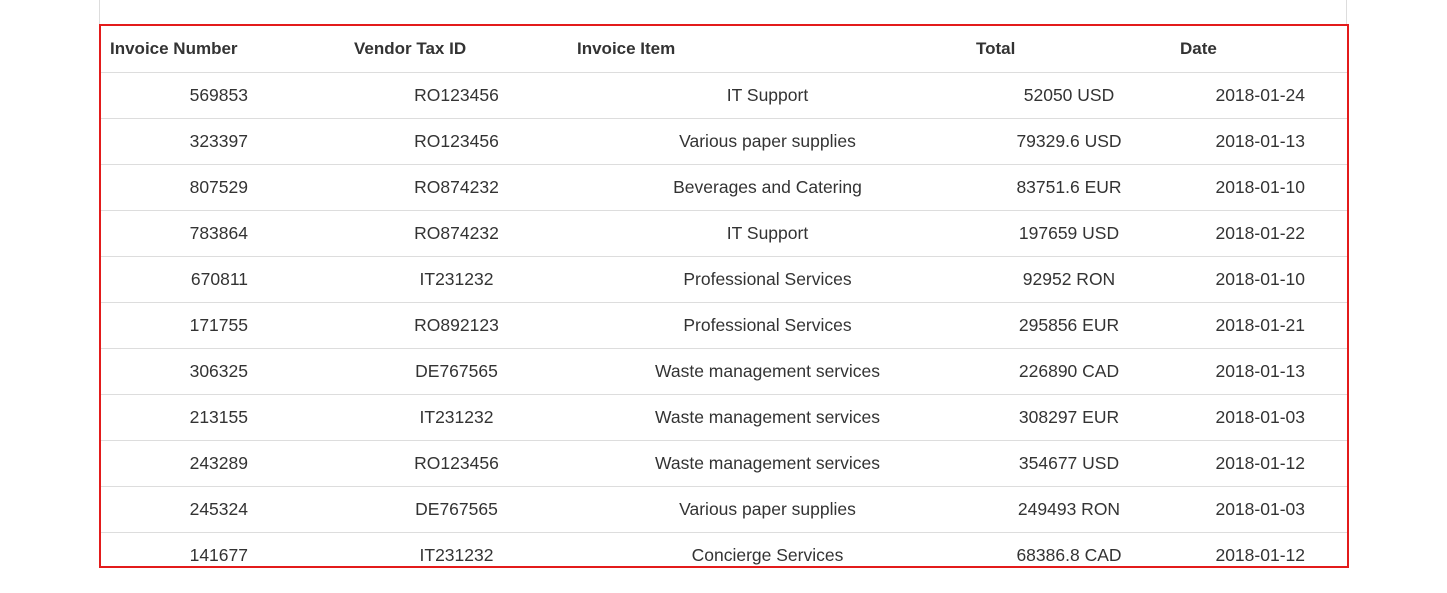  What do you see at coordinates (223, 49) in the screenshot?
I see `header-invoice-number: Invoice Number` at bounding box center [223, 49].